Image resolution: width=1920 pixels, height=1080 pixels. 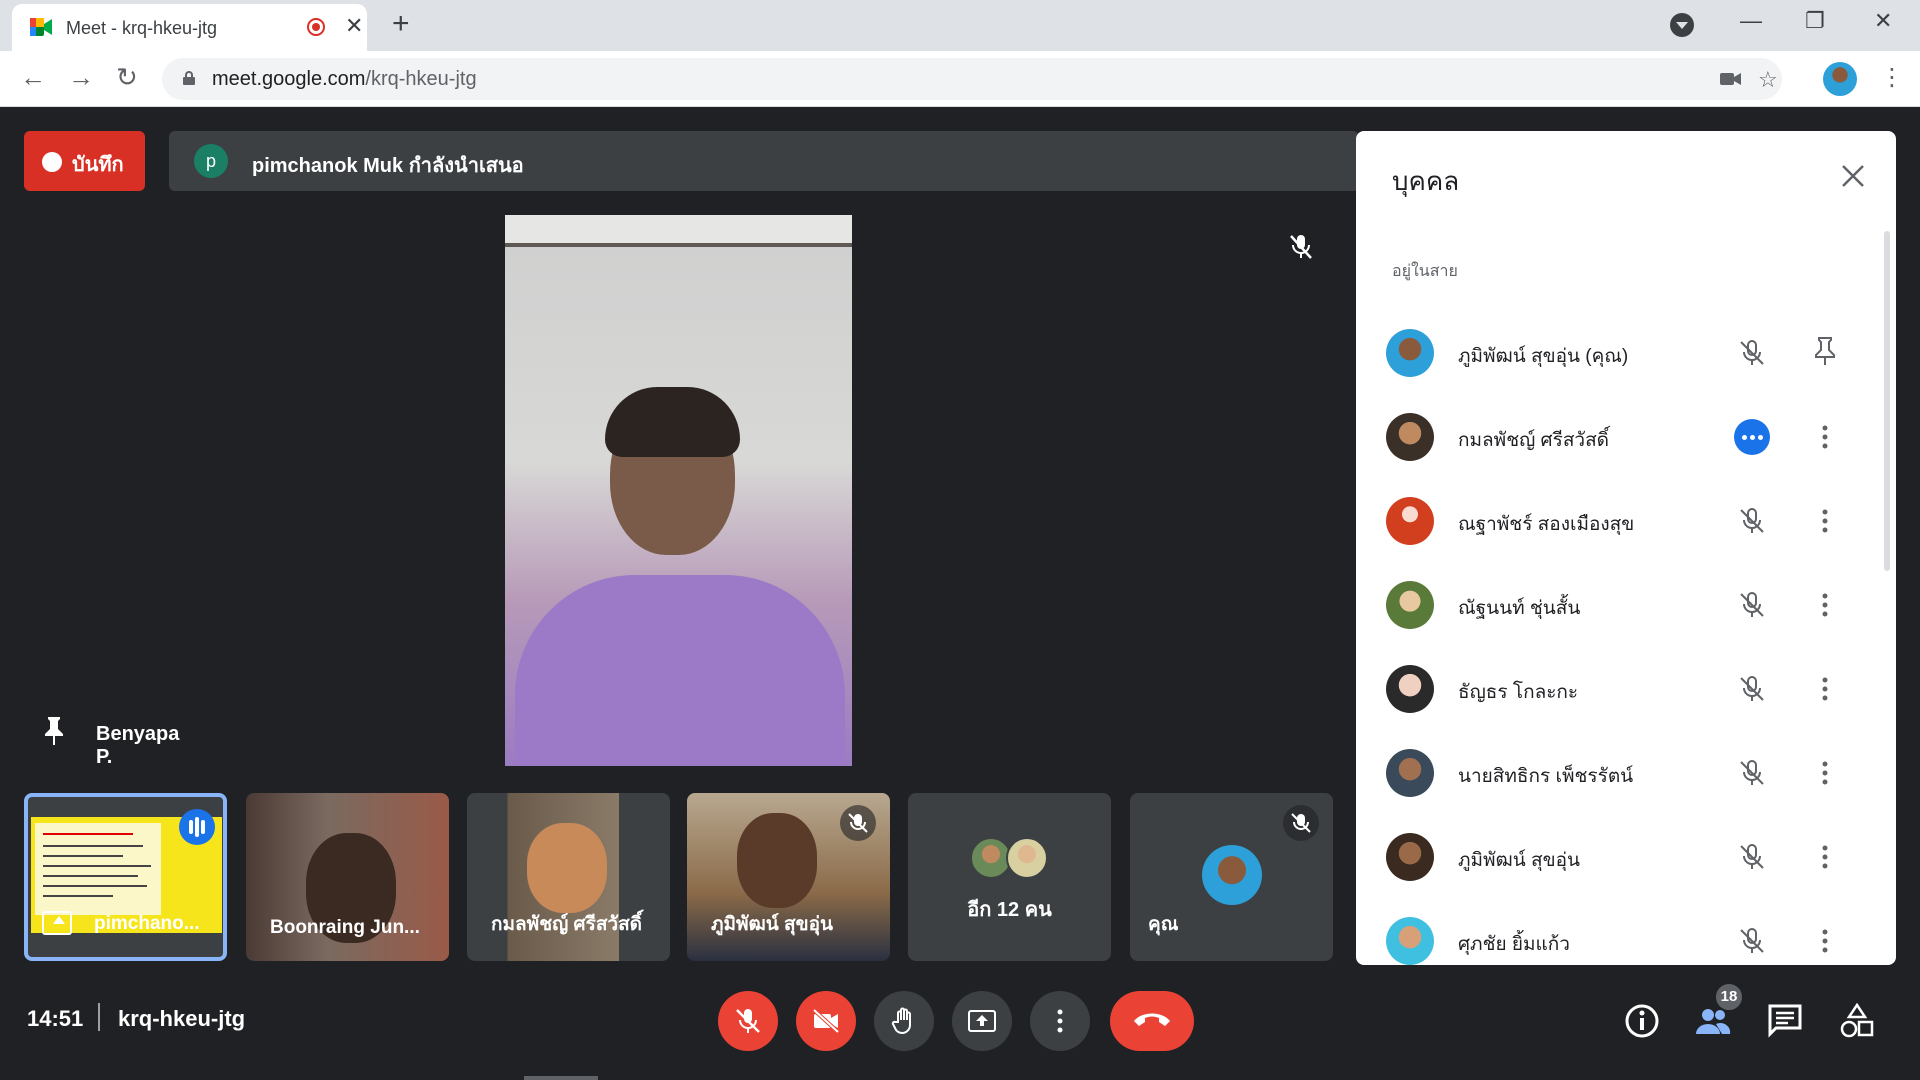 What do you see at coordinates (1519, 608) in the screenshot?
I see `participant-name: ณัฐนนท์ ชุ่นสั้น` at bounding box center [1519, 608].